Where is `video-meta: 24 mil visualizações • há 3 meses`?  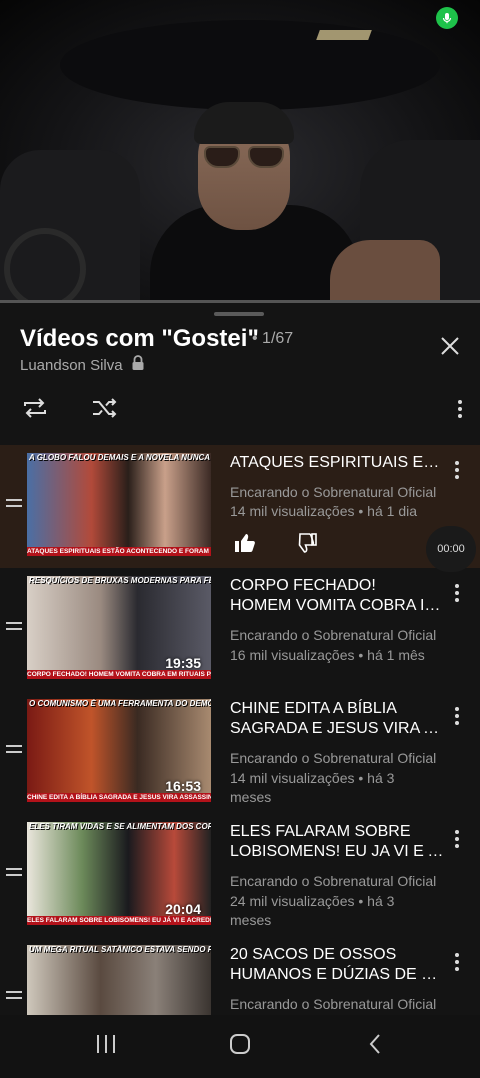 video-meta: 24 mil visualizações • há 3 meses is located at coordinates (312, 910).